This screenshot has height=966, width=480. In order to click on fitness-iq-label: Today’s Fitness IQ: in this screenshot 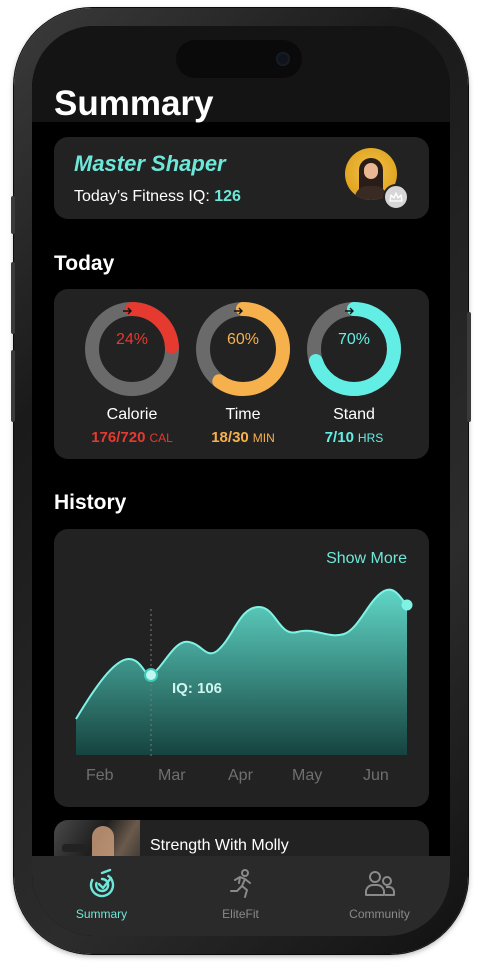, I will do `click(142, 196)`.